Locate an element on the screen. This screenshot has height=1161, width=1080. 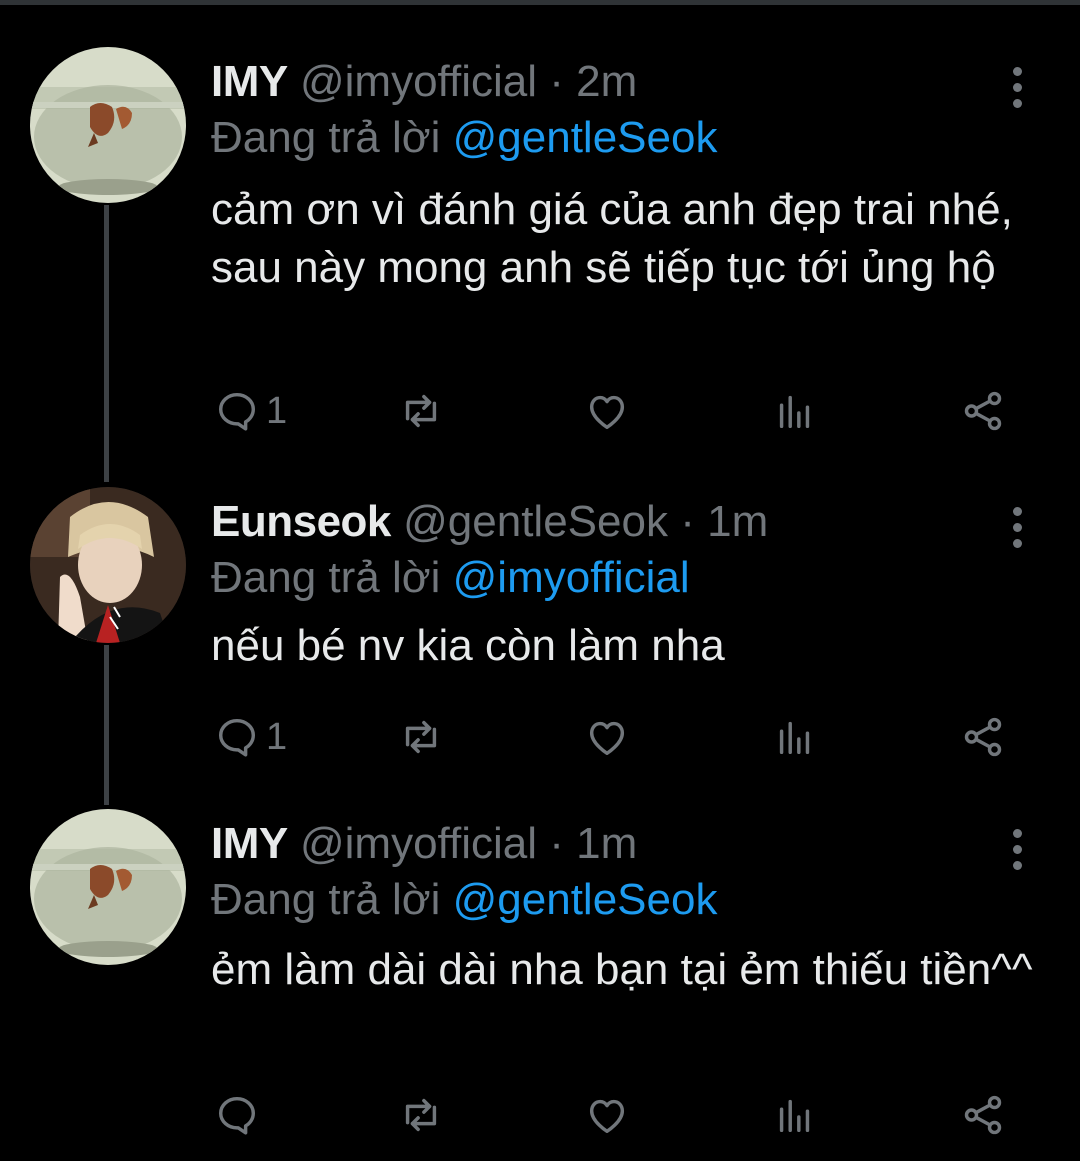
user-handle: @gentleSeok is located at coordinates (535, 521).